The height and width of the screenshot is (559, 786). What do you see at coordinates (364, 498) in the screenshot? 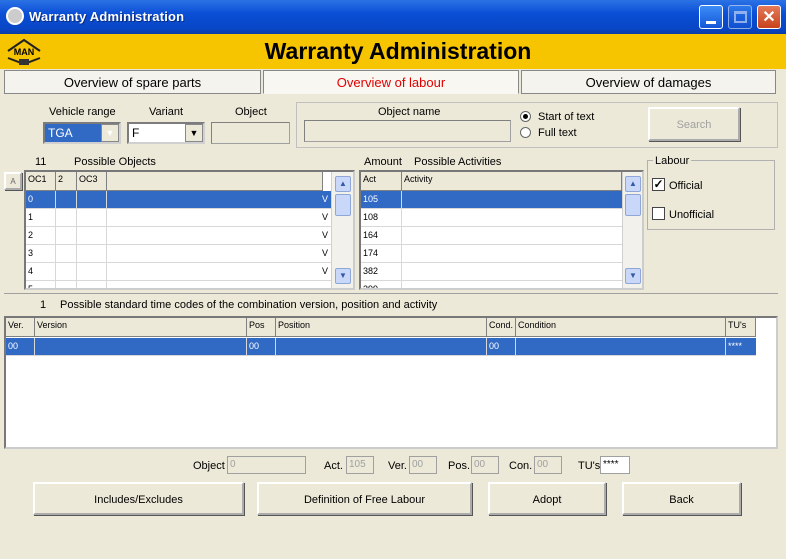
I see `definition-free-labour-button: Definition of Free Labour` at bounding box center [364, 498].